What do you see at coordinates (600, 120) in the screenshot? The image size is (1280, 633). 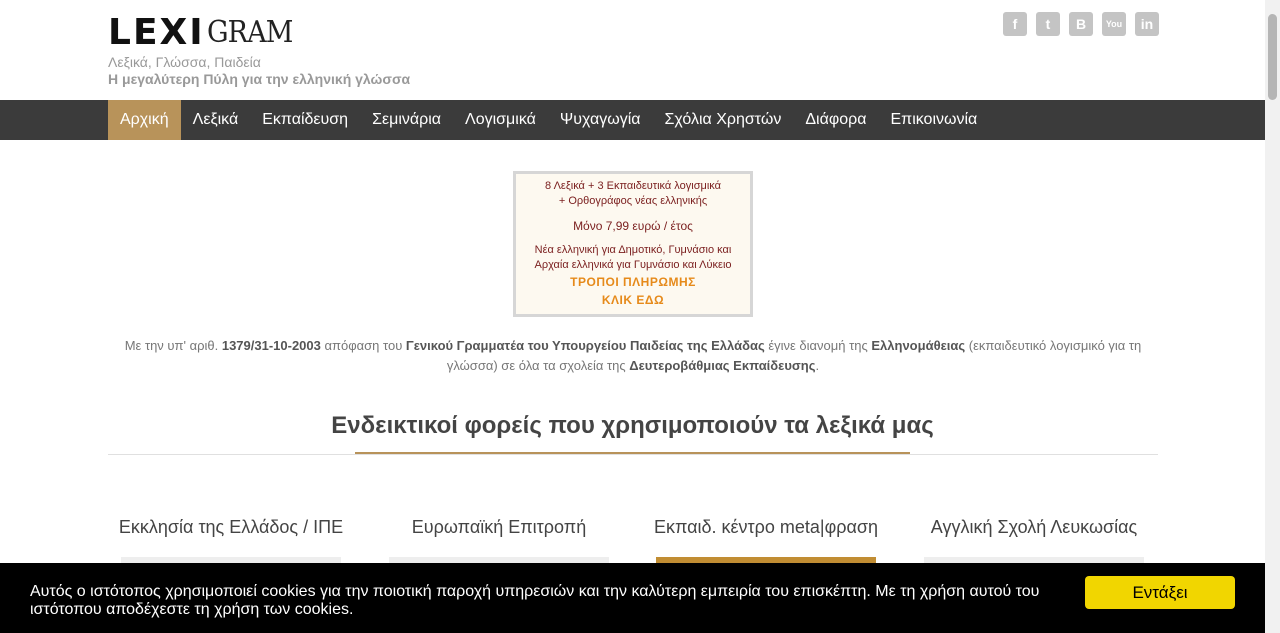 I see `nav-item-entertainment: Ψυχαγωγία` at bounding box center [600, 120].